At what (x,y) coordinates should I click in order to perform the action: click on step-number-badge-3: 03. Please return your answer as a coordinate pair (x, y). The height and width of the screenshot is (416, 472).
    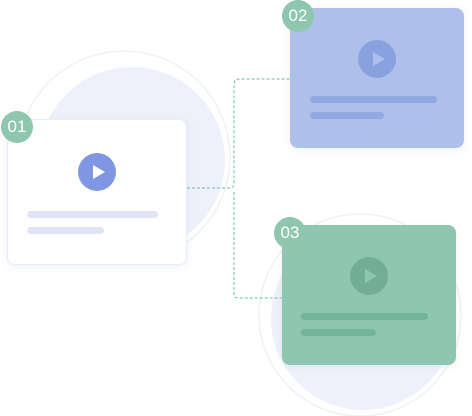
    Looking at the image, I should click on (290, 233).